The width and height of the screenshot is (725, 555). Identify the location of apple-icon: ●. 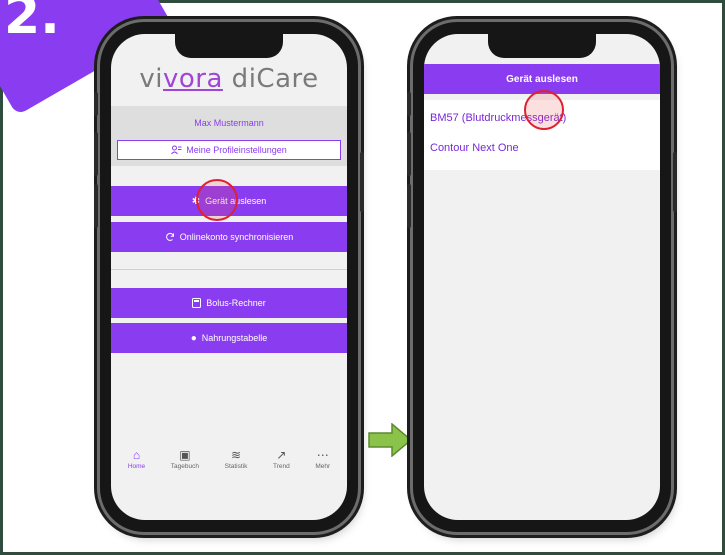
(193, 338).